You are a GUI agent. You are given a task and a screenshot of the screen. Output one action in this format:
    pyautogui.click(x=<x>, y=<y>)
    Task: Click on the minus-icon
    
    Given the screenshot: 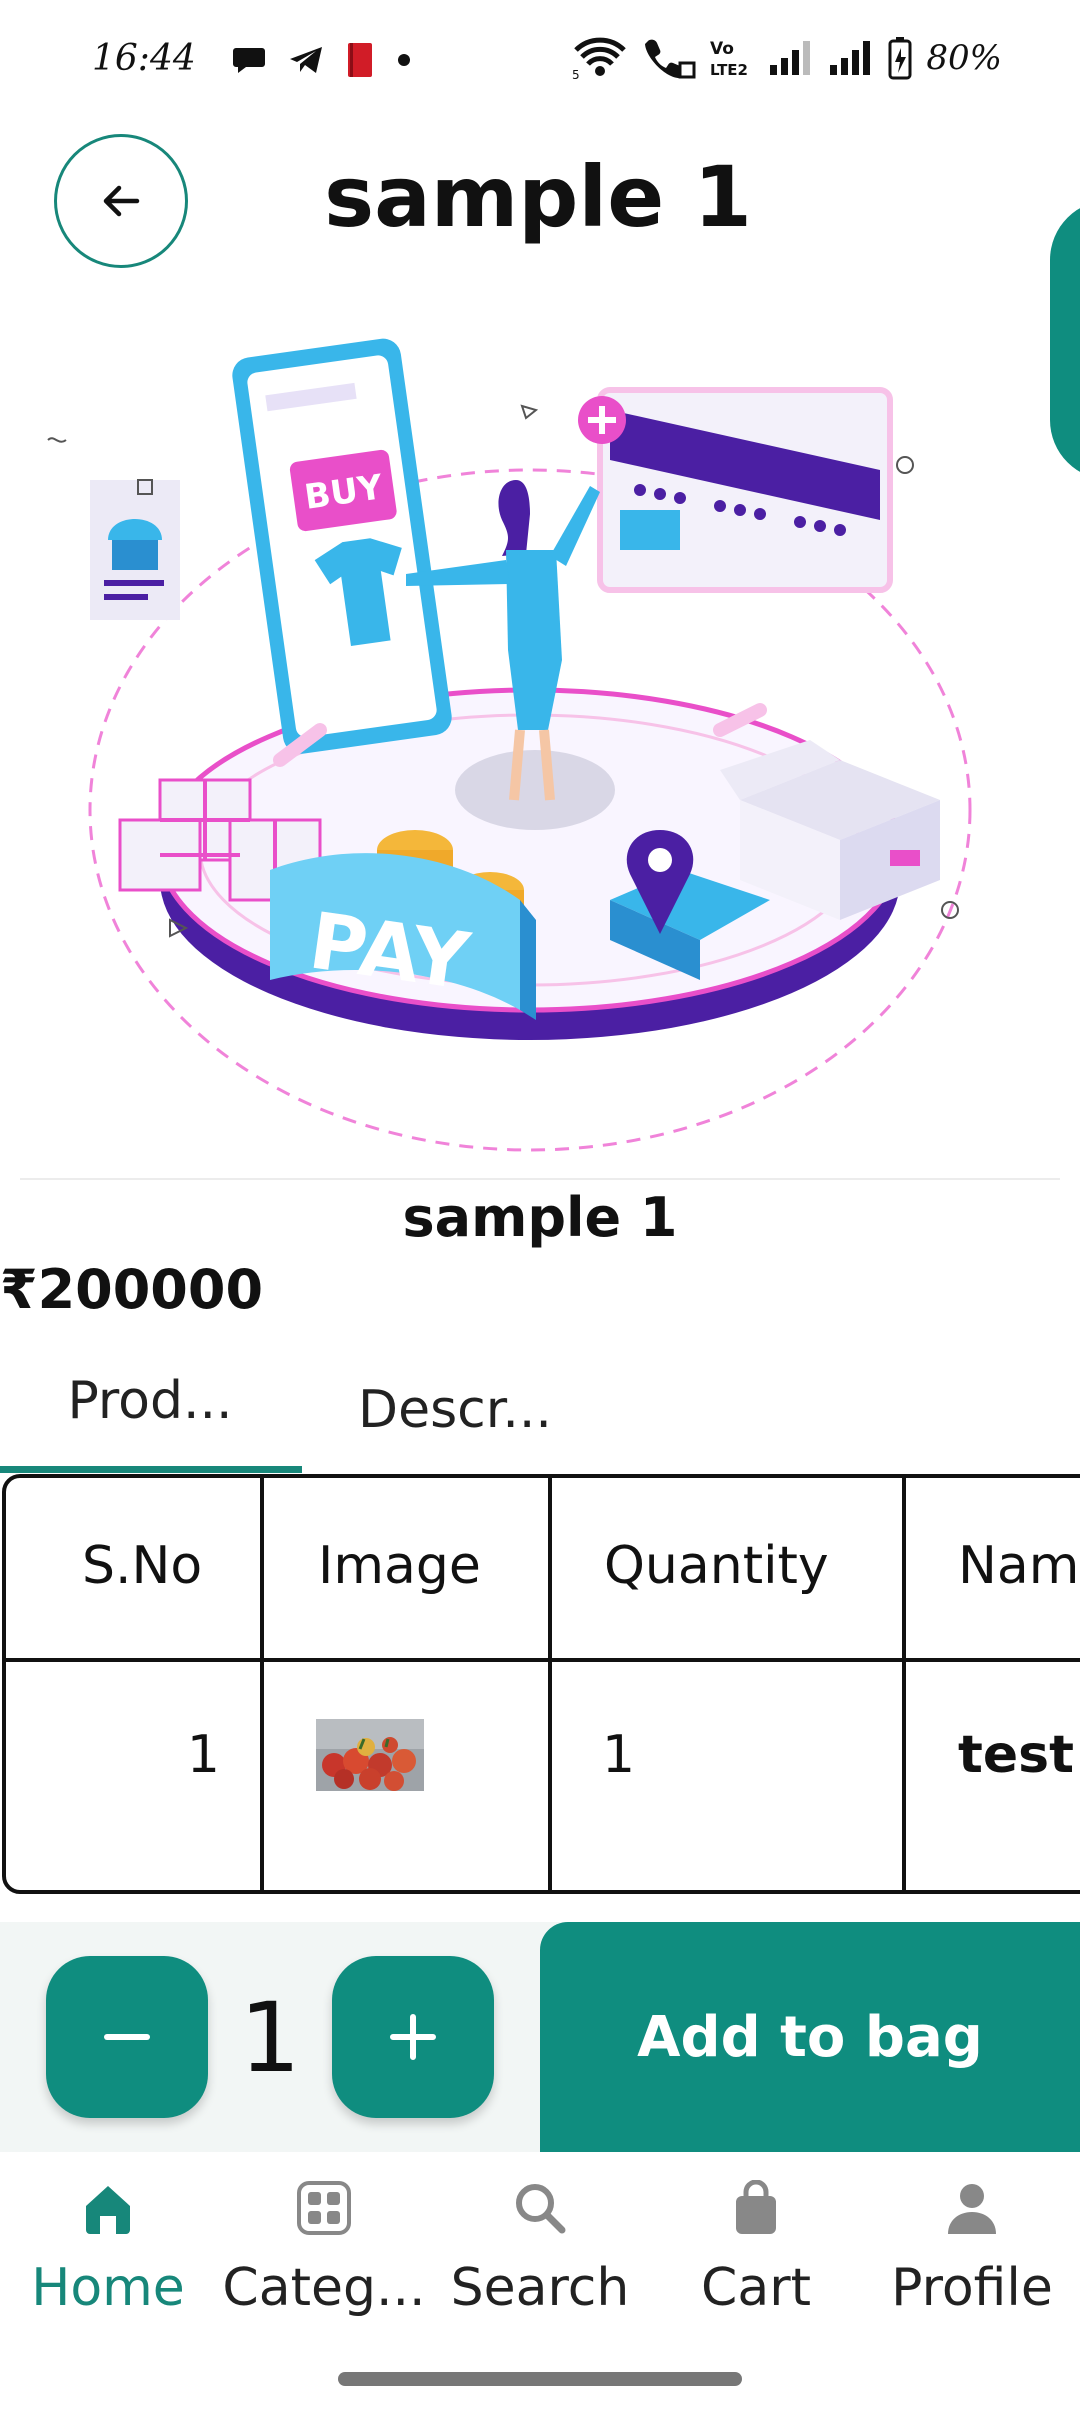 What is the action you would take?
    pyautogui.click(x=127, y=2037)
    